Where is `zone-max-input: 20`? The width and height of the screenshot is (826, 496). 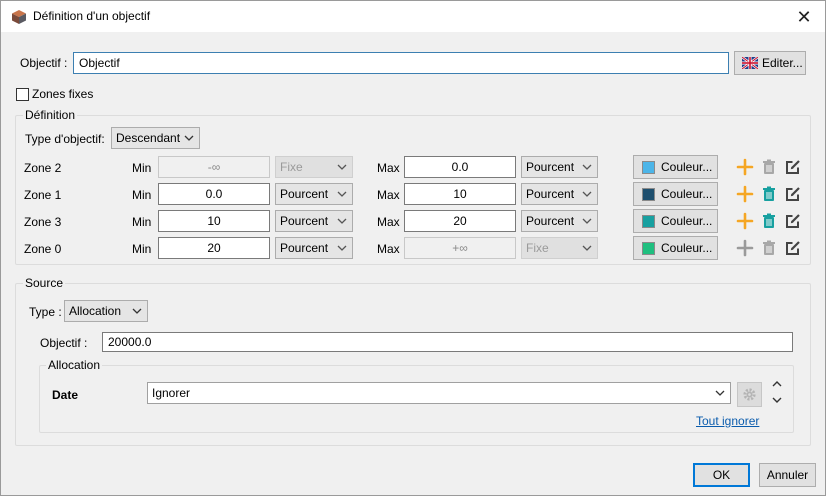 zone-max-input: 20 is located at coordinates (460, 221).